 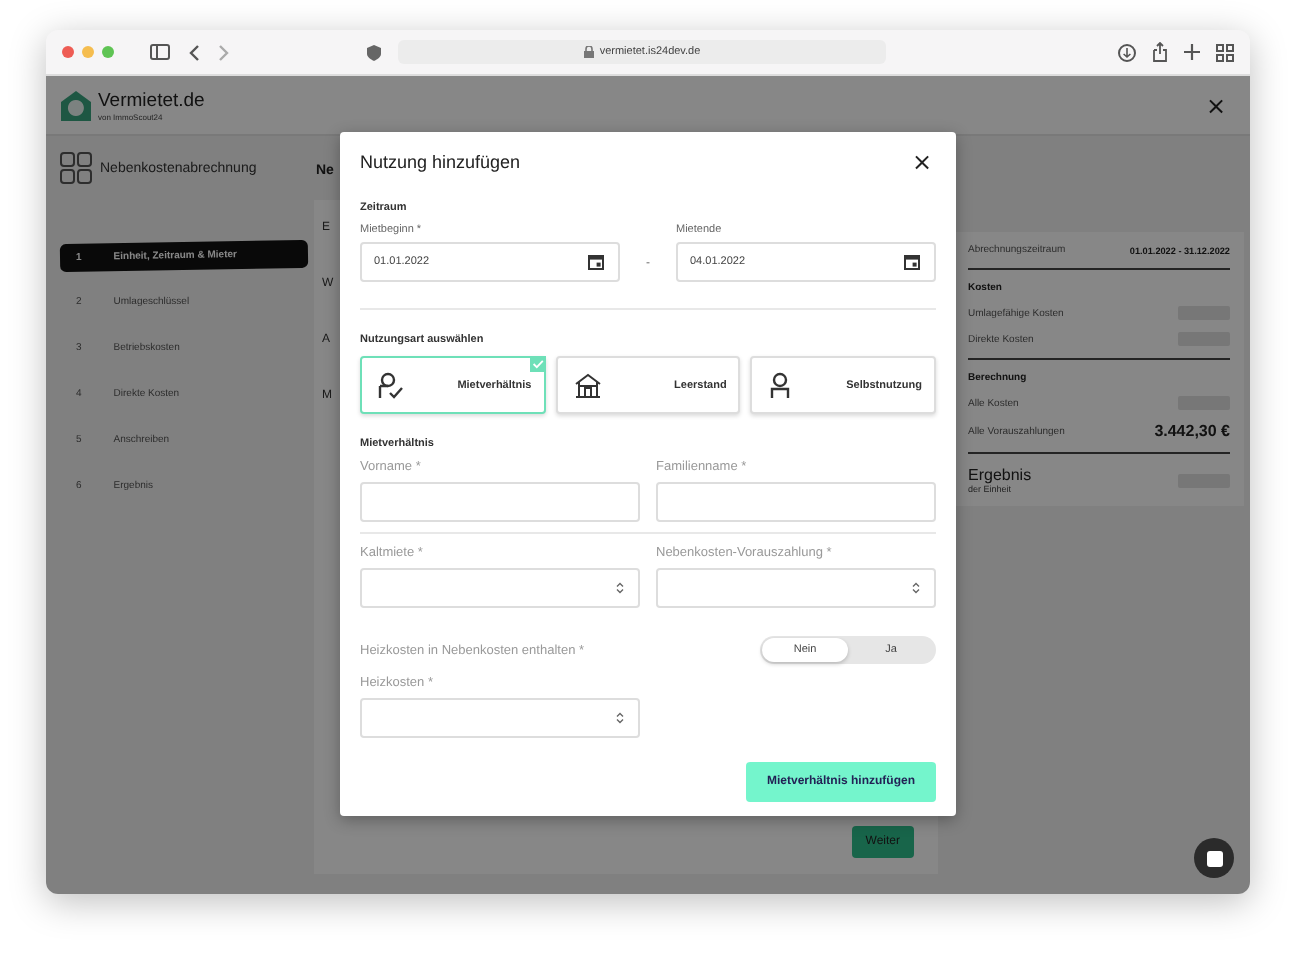 I want to click on download-icon, so click(x=1127, y=52).